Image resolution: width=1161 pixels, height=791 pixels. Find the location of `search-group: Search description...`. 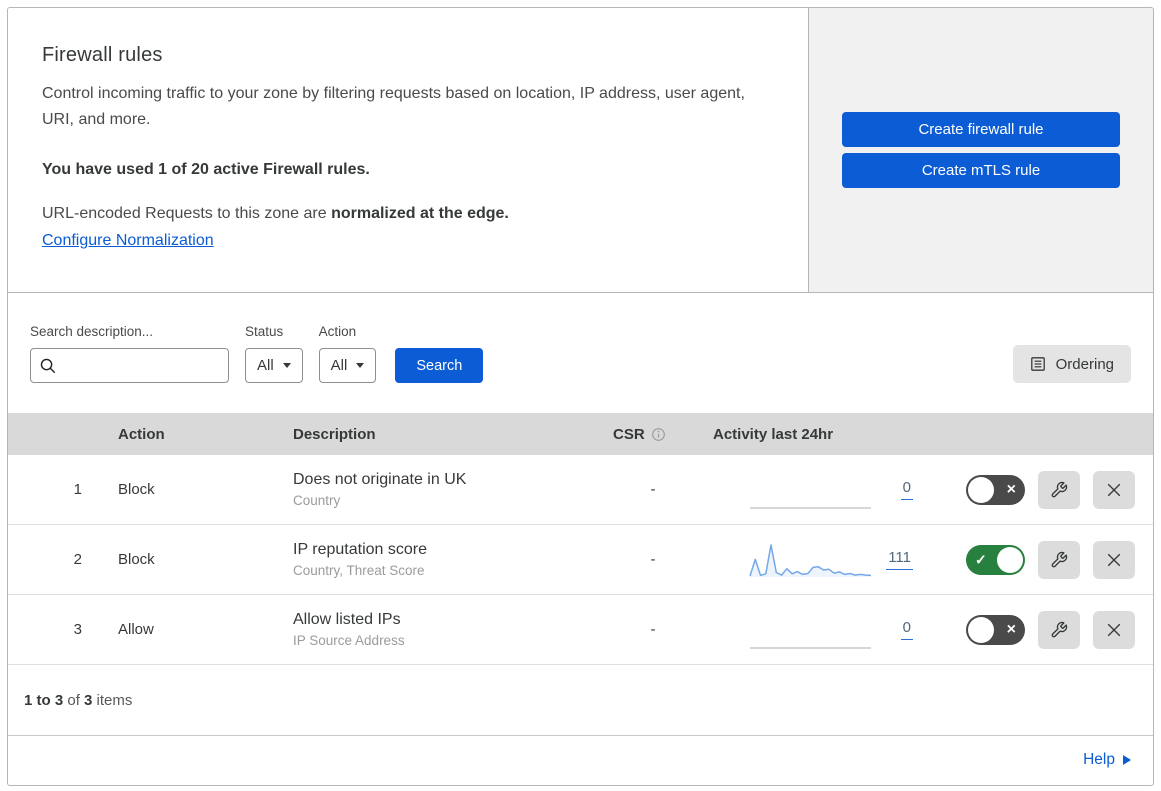

search-group: Search description... is located at coordinates (129, 353).